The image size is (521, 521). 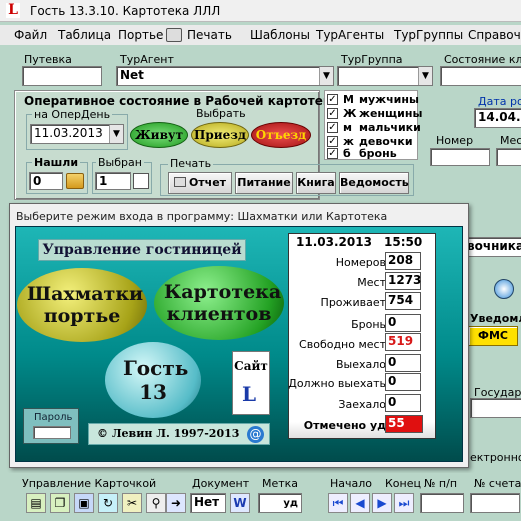 What do you see at coordinates (220, 135) in the screenshot?
I see `arrival-button: Приезд` at bounding box center [220, 135].